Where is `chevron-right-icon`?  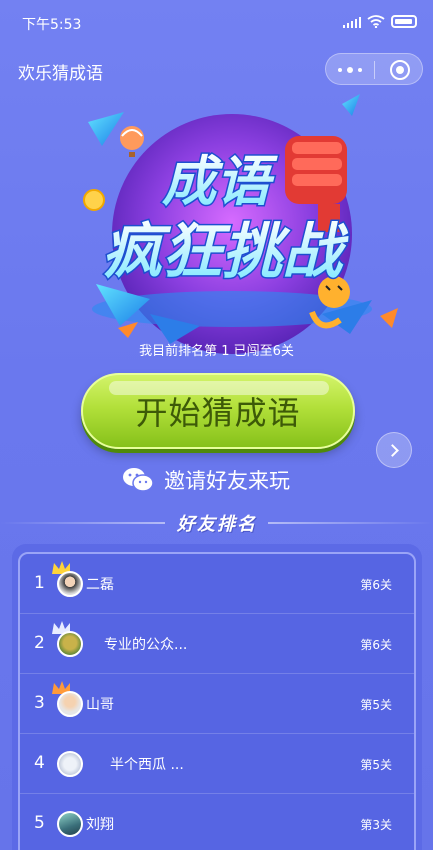
chevron-right-icon is located at coordinates (392, 450).